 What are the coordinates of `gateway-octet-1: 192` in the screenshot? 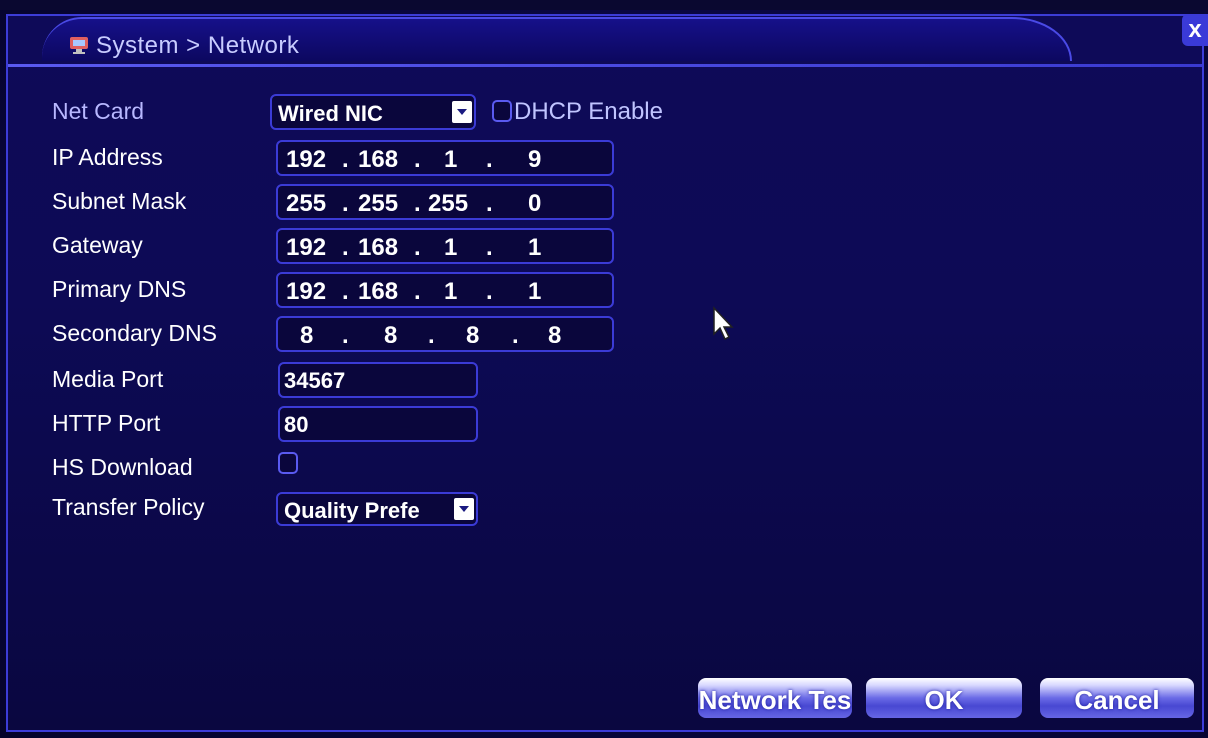 It's located at (306, 247).